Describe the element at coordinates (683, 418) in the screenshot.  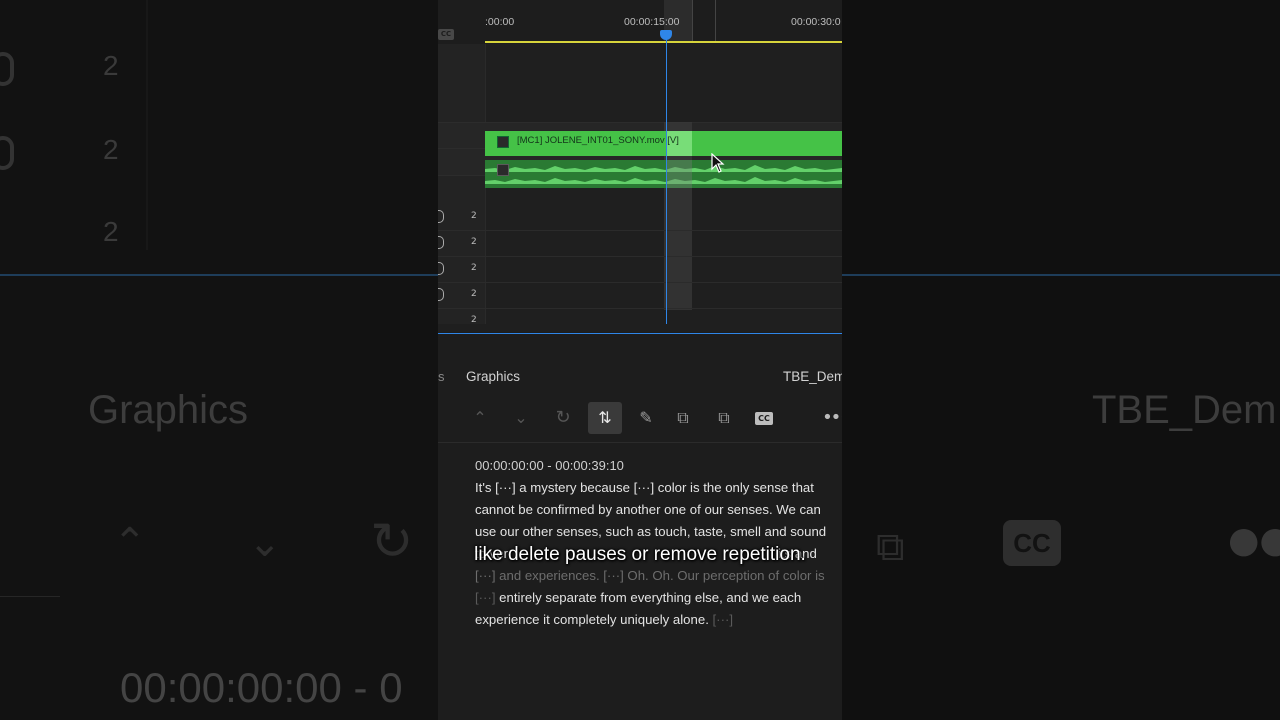
I see `split-icon: ⧉` at that location.